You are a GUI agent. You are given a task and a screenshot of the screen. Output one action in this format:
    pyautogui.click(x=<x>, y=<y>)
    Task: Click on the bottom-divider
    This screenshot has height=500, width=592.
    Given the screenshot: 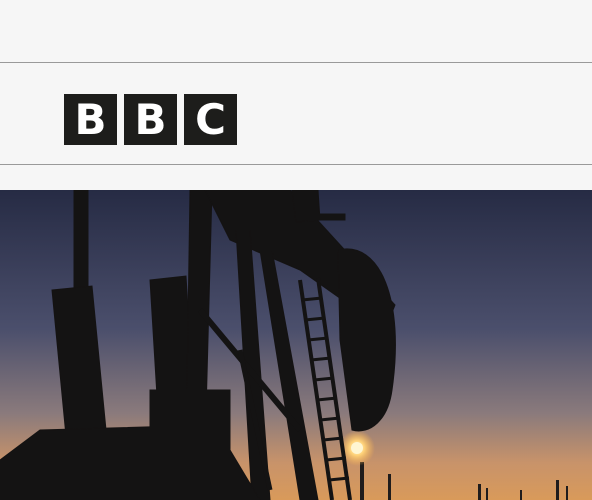 What is the action you would take?
    pyautogui.click(x=296, y=164)
    